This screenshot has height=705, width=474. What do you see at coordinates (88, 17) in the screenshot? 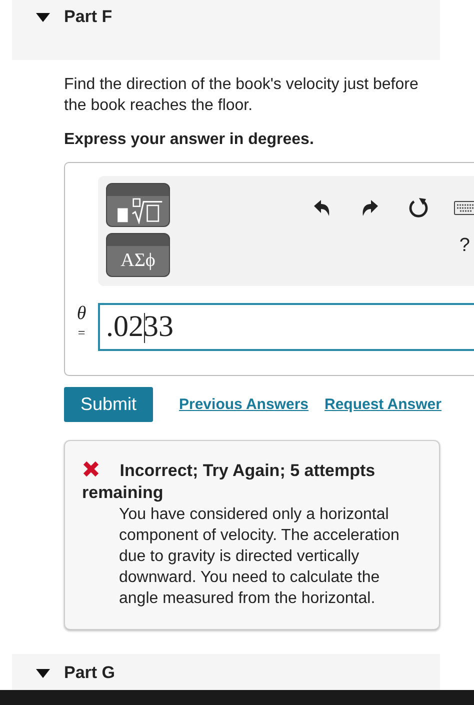
I see `part-title: Part F` at bounding box center [88, 17].